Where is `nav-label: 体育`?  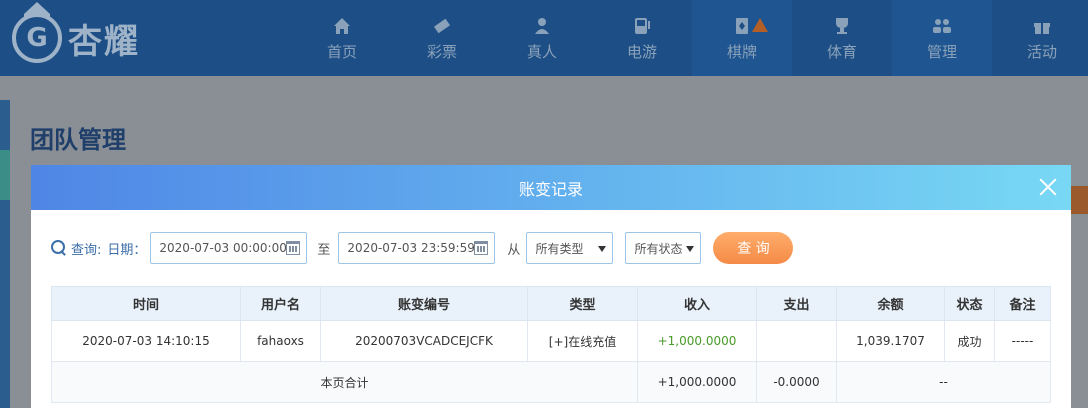
nav-label: 体育 is located at coordinates (841, 51).